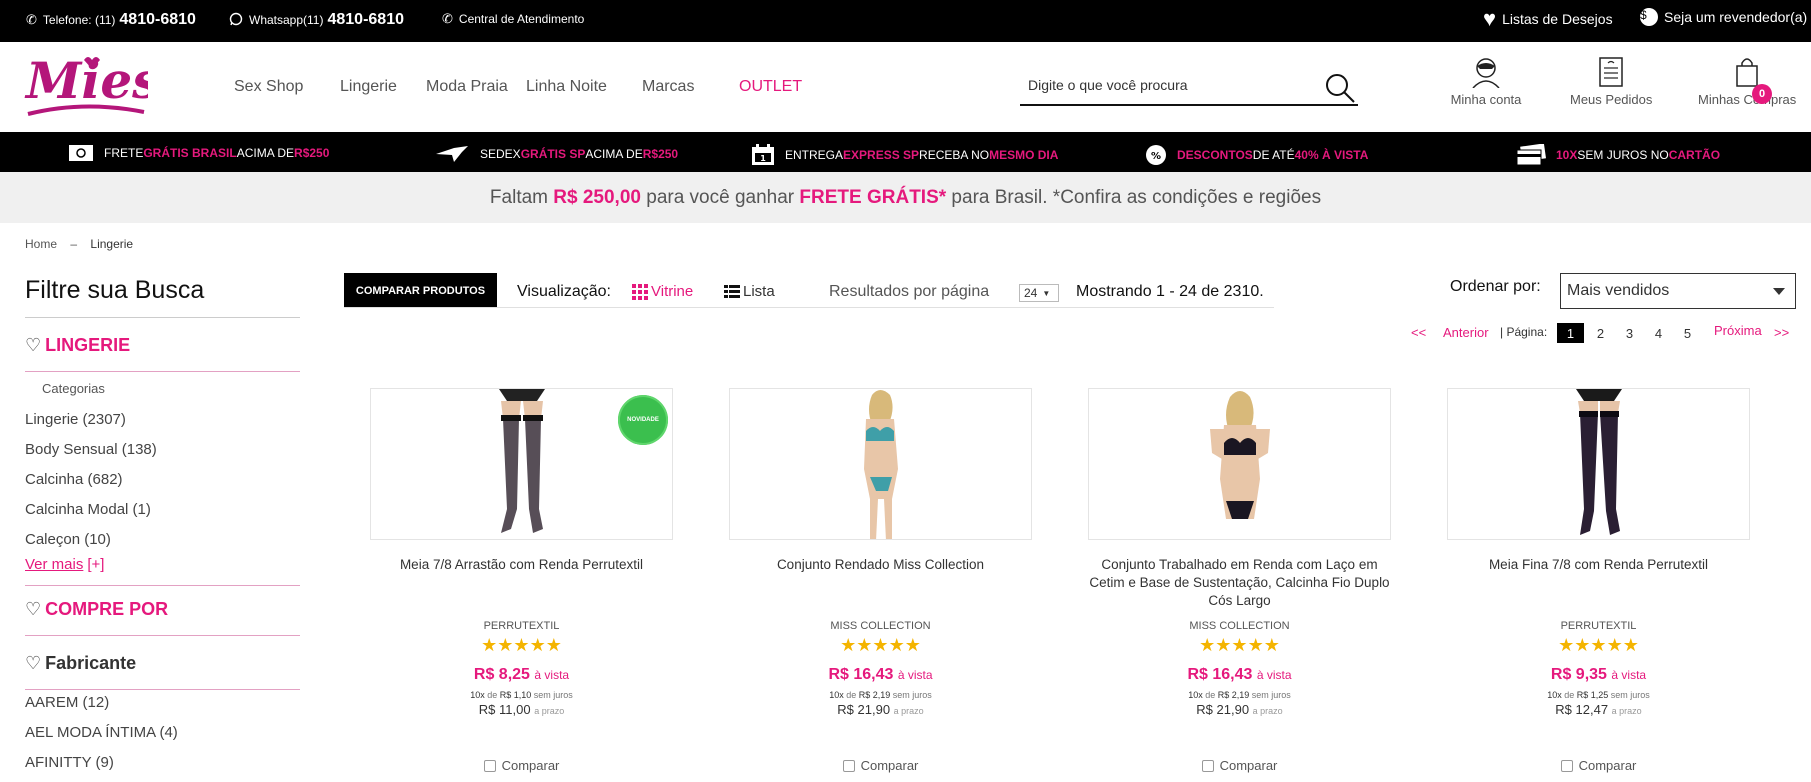  What do you see at coordinates (162, 352) in the screenshot?
I see `section-lingerie: ♡ LINGERIE` at bounding box center [162, 352].